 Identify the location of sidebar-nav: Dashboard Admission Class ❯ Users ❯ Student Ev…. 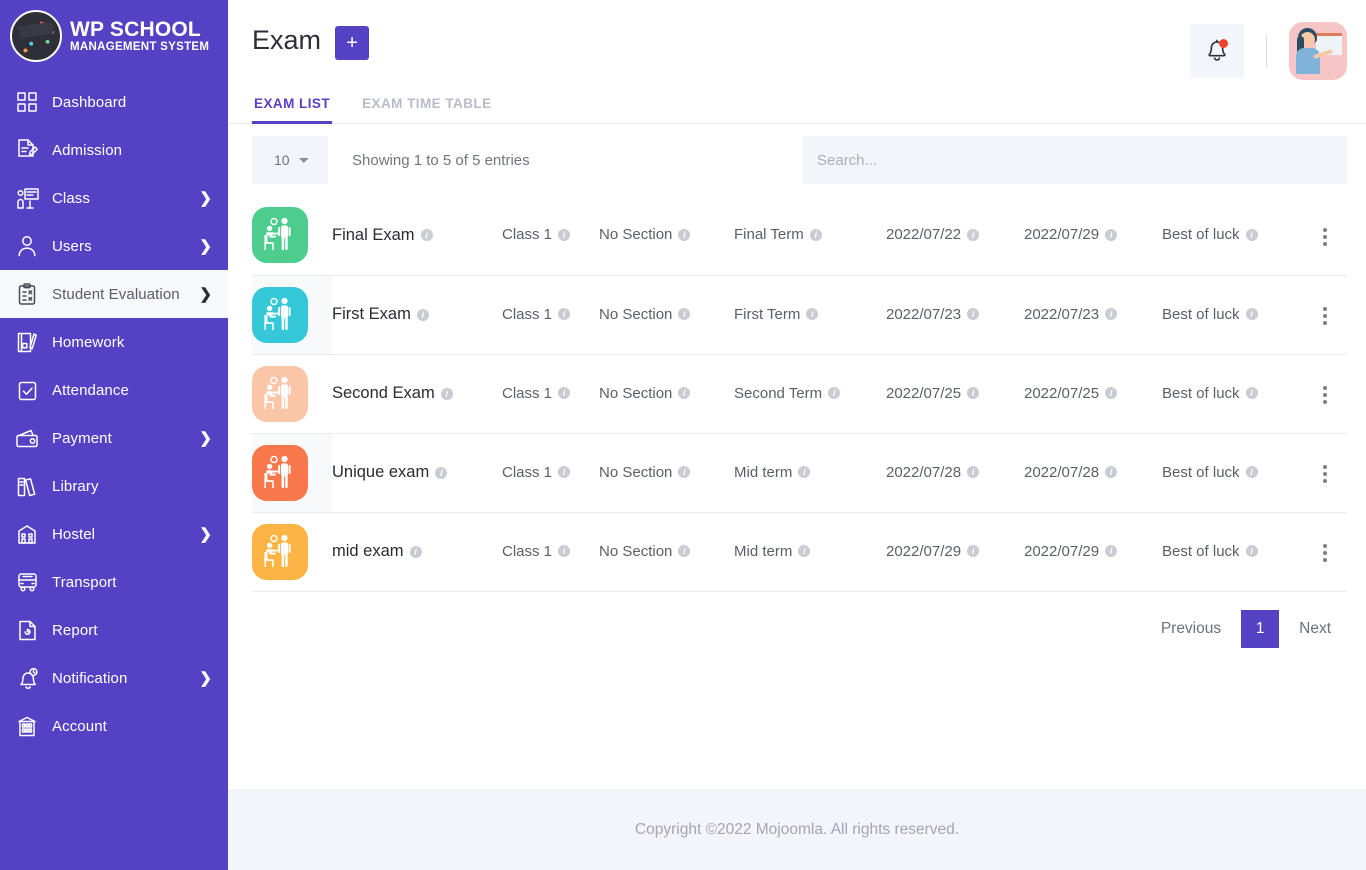
(114, 411).